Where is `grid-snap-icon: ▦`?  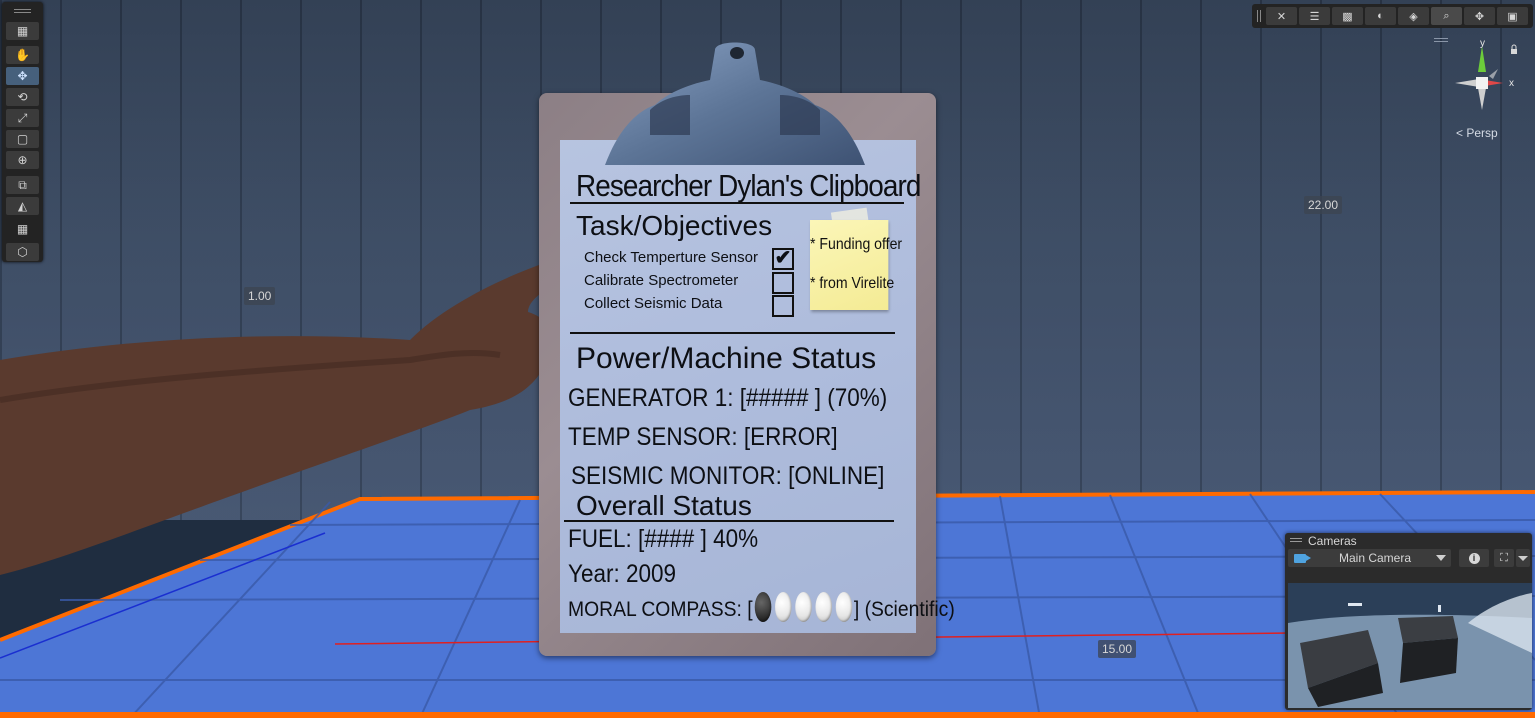
grid-snap-icon: ▦ is located at coordinates (22, 229).